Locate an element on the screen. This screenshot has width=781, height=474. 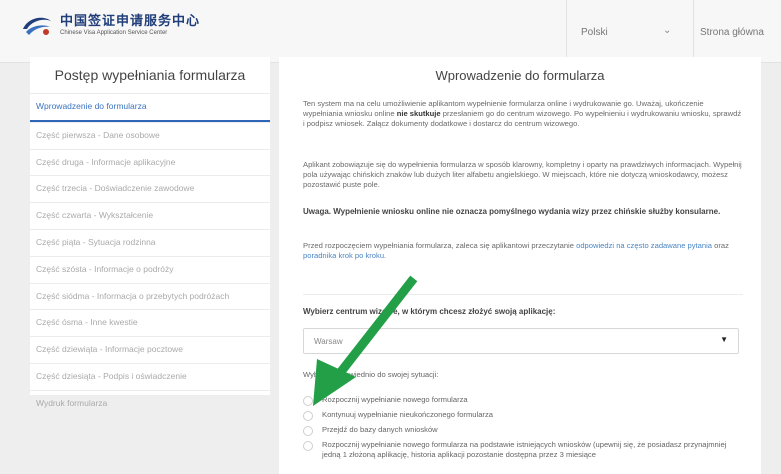
option-new-form: Rozpocznij wypełnianie nowego formularza is located at coordinates (523, 400).